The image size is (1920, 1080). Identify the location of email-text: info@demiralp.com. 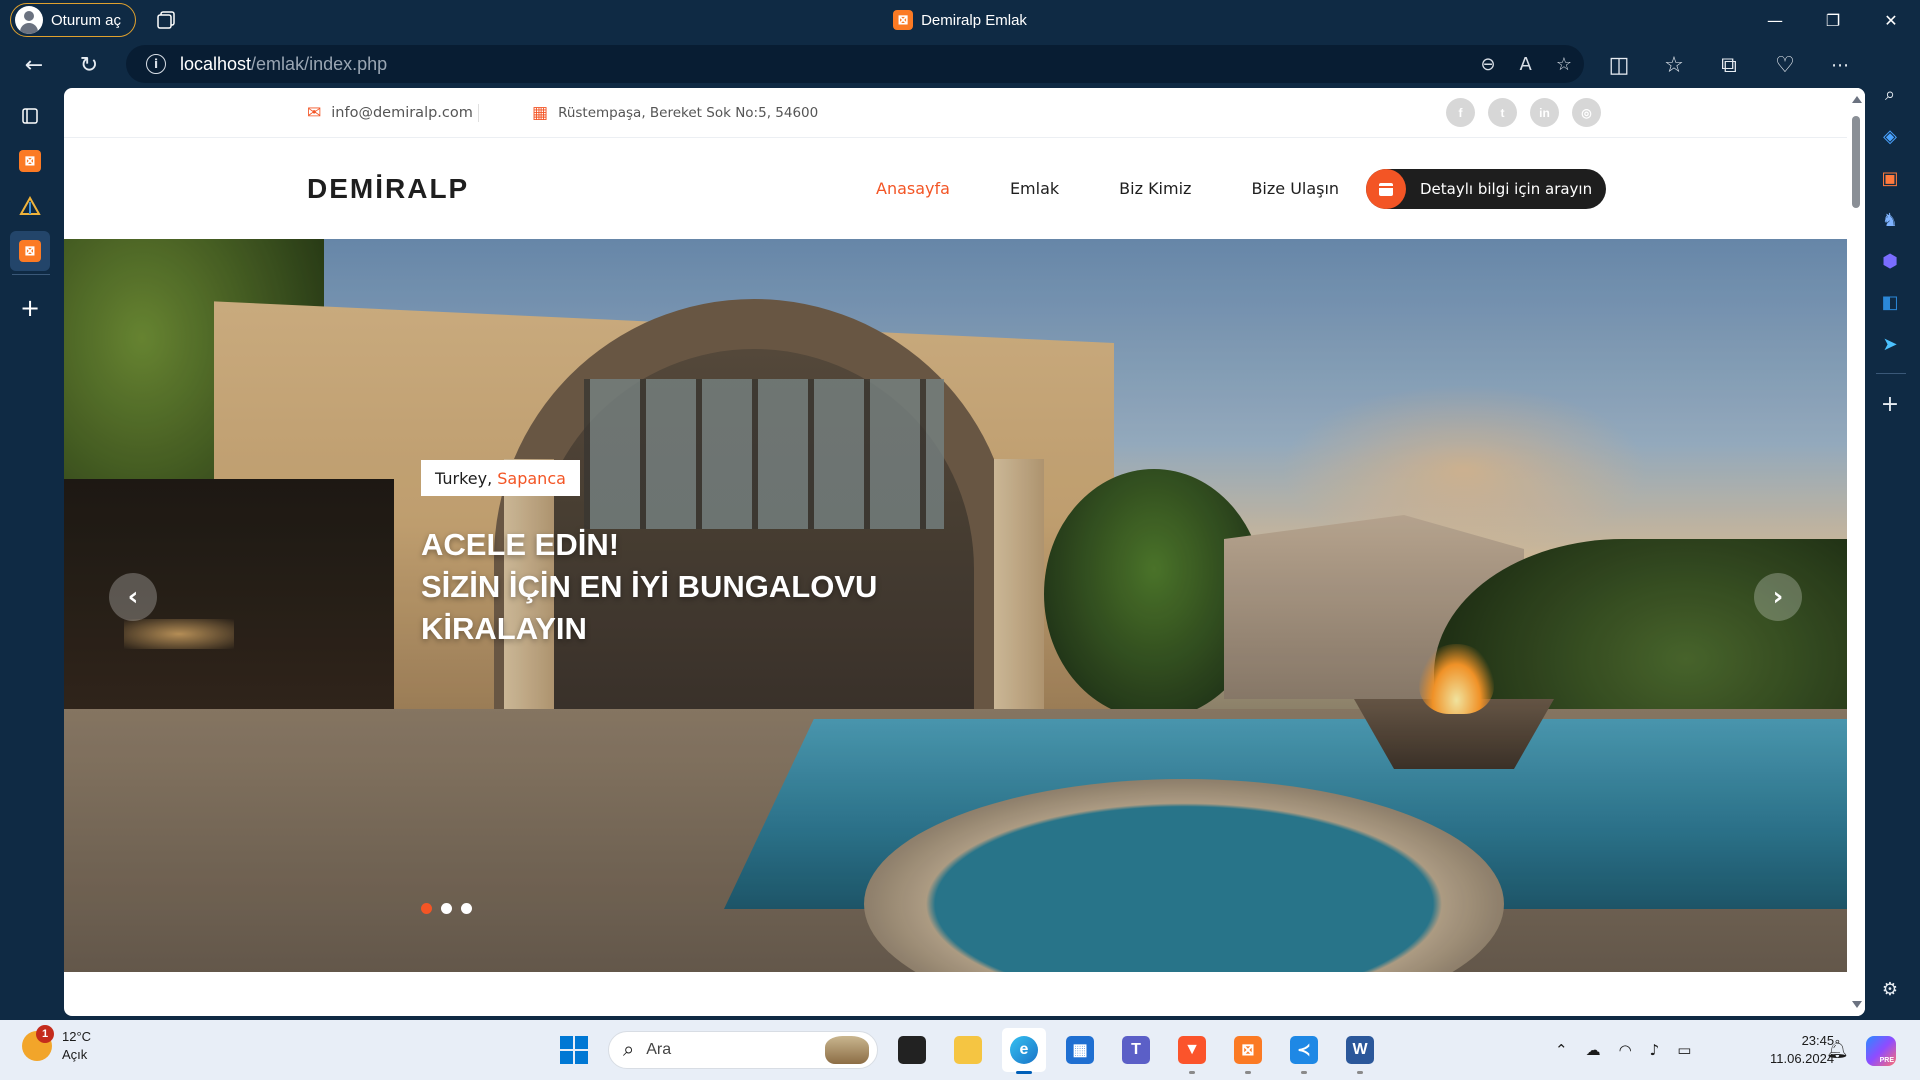
(402, 113).